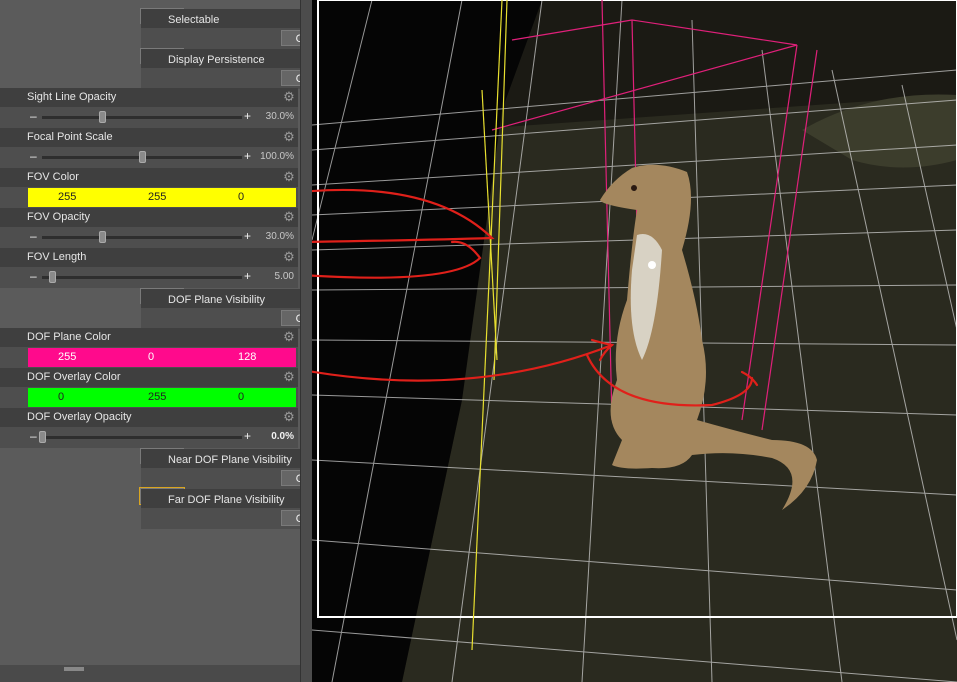  I want to click on property-body: – +100.0%, so click(149, 157).